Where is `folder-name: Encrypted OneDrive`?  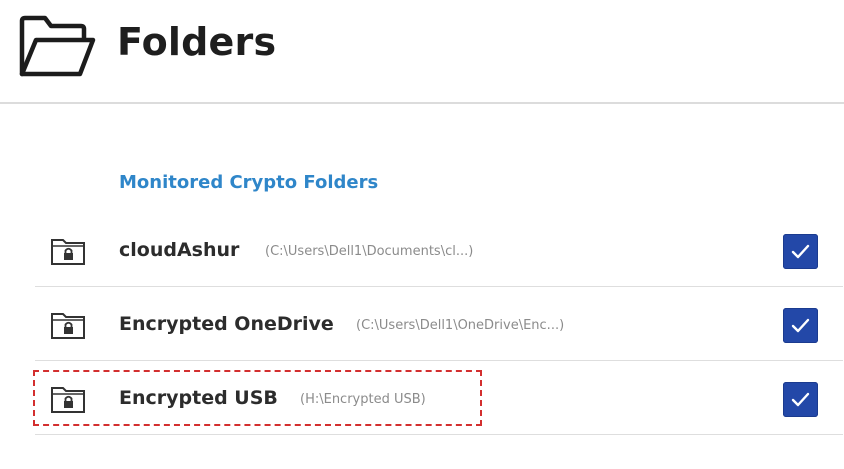 folder-name: Encrypted OneDrive is located at coordinates (226, 324).